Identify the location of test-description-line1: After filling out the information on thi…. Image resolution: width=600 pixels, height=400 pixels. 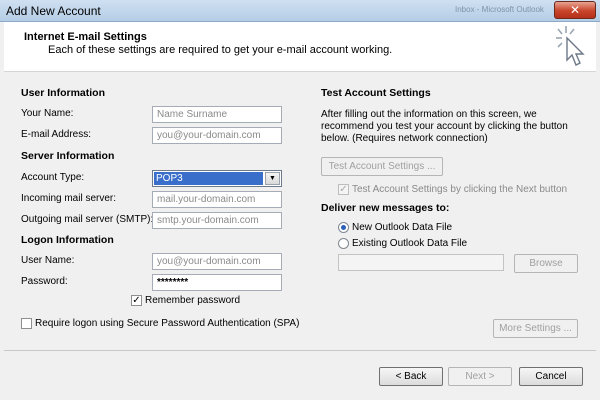
(429, 114).